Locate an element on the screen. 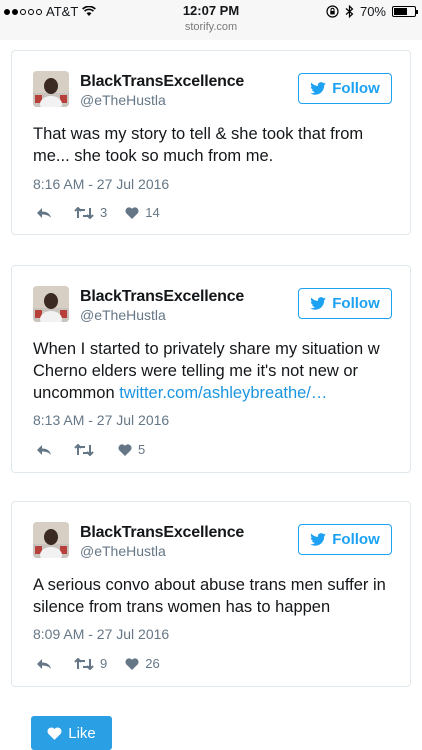 This screenshot has width=422, height=750. tweet-timestamp: 8:09 AM - 27 Jul 2016 is located at coordinates (101, 634).